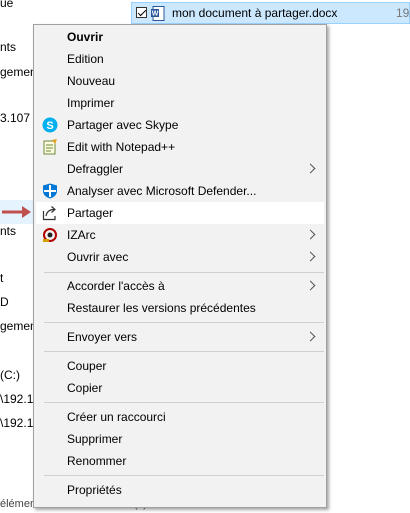 This screenshot has width=410, height=513. I want to click on menu-item-restore-versions: Restaurer les versions précédentes, so click(180, 308).